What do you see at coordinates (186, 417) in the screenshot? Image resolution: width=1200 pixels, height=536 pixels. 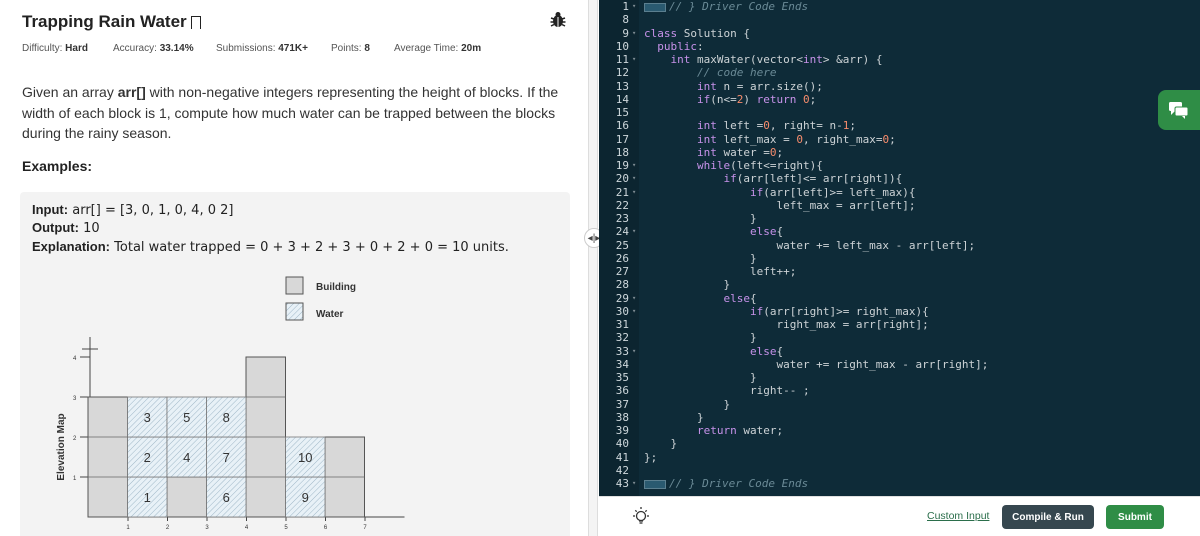 I see `water-cell-label: 5` at bounding box center [186, 417].